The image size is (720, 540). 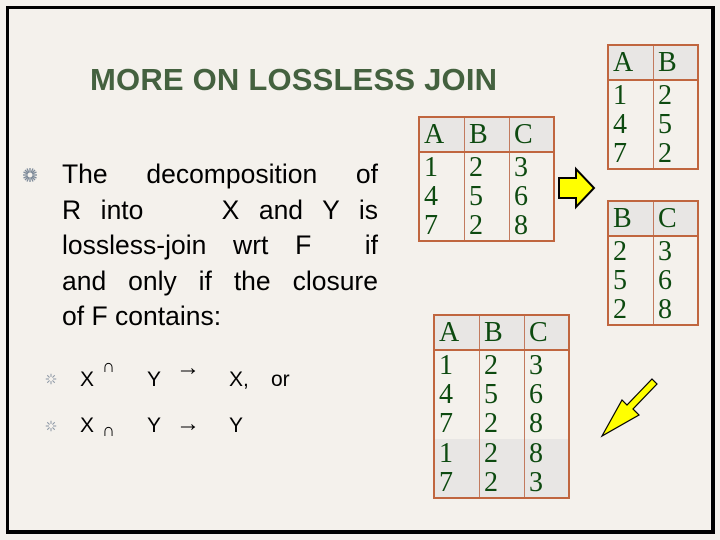 I want to click on formula-or: or, so click(x=280, y=379).